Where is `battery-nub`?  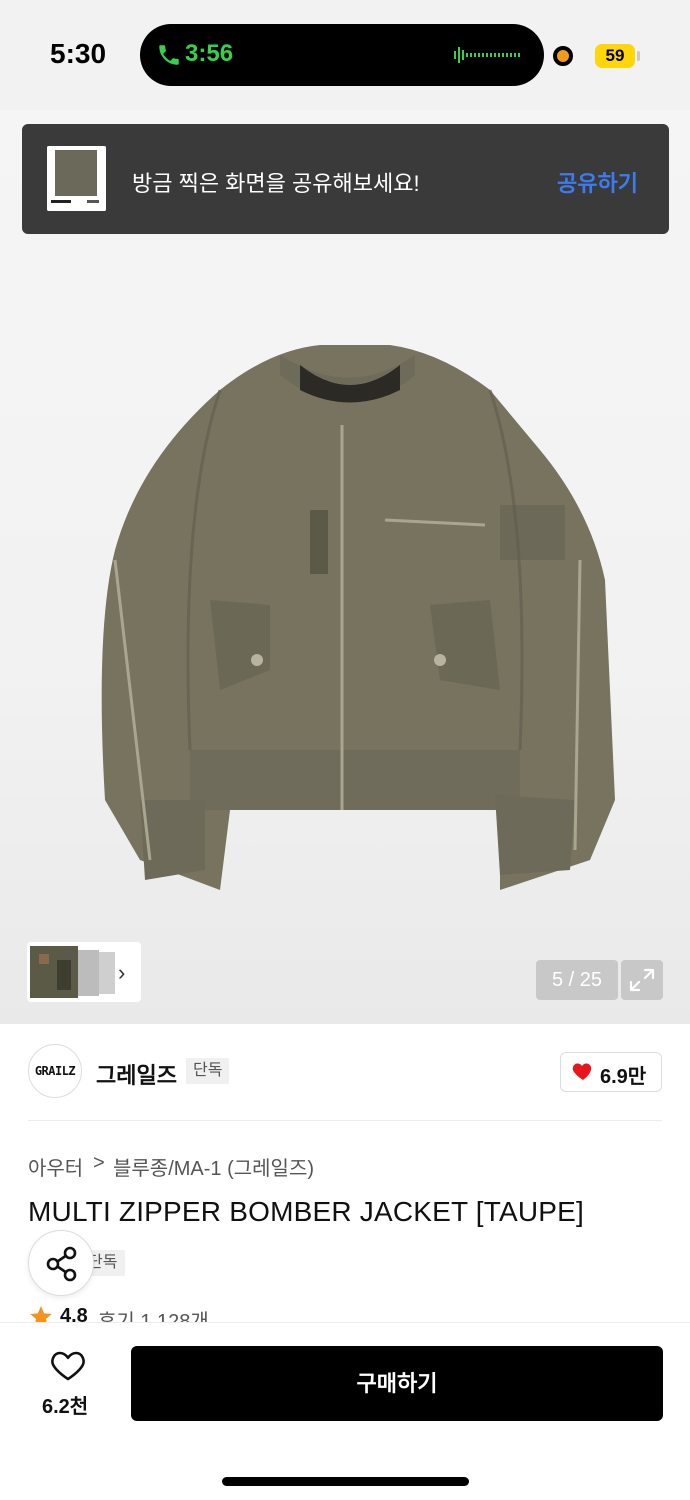 battery-nub is located at coordinates (638, 56).